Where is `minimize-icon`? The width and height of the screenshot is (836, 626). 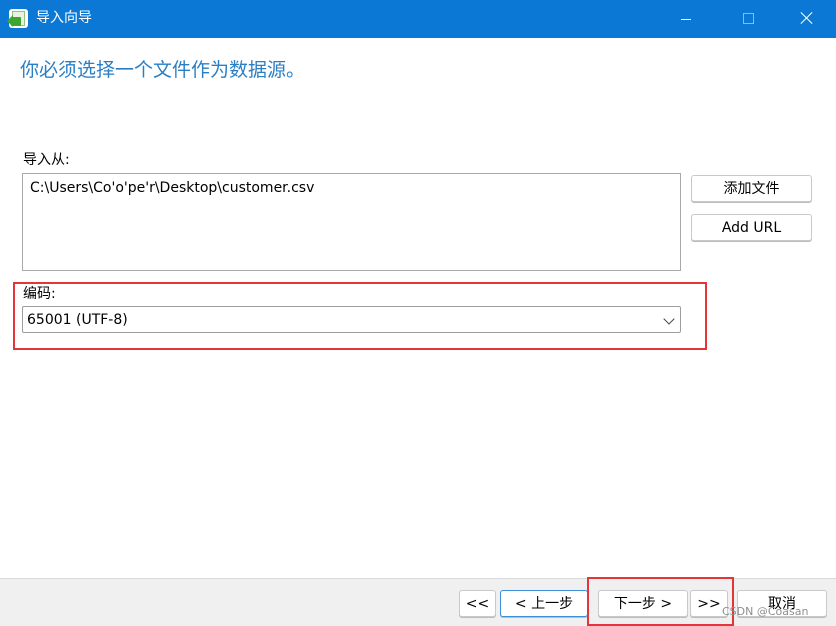
minimize-icon is located at coordinates (686, 19).